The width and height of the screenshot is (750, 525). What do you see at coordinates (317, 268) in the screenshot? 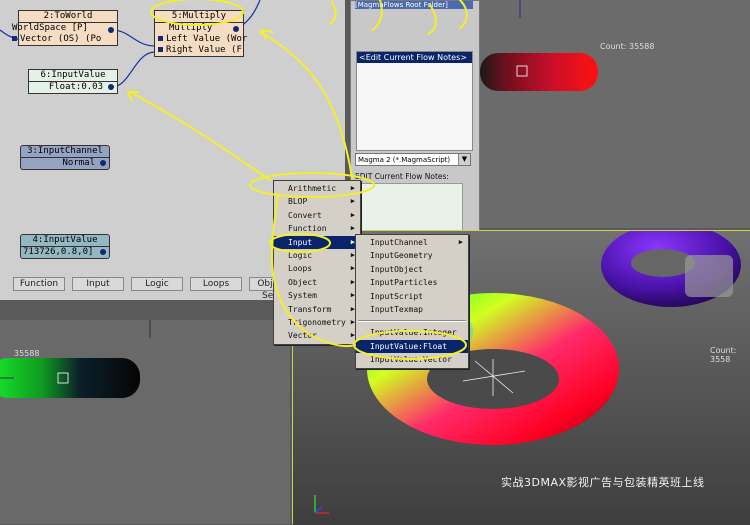
I see `menu-item-loops: Loops ▶` at bounding box center [317, 268].